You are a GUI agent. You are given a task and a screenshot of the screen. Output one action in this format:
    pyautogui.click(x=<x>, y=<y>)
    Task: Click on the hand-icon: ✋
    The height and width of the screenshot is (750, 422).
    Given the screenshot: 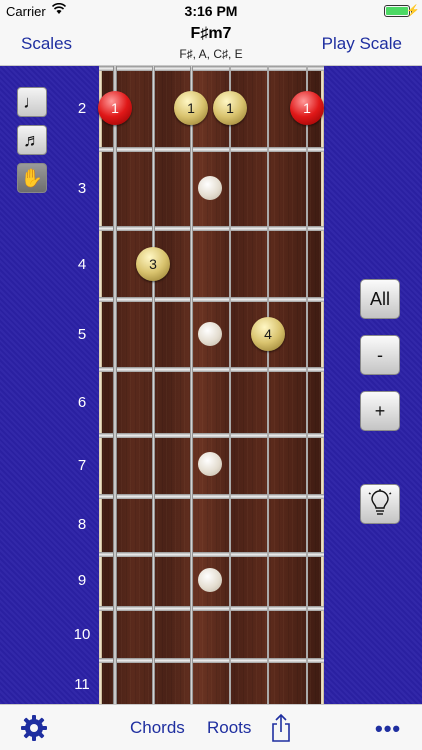 What is the action you would take?
    pyautogui.click(x=32, y=177)
    